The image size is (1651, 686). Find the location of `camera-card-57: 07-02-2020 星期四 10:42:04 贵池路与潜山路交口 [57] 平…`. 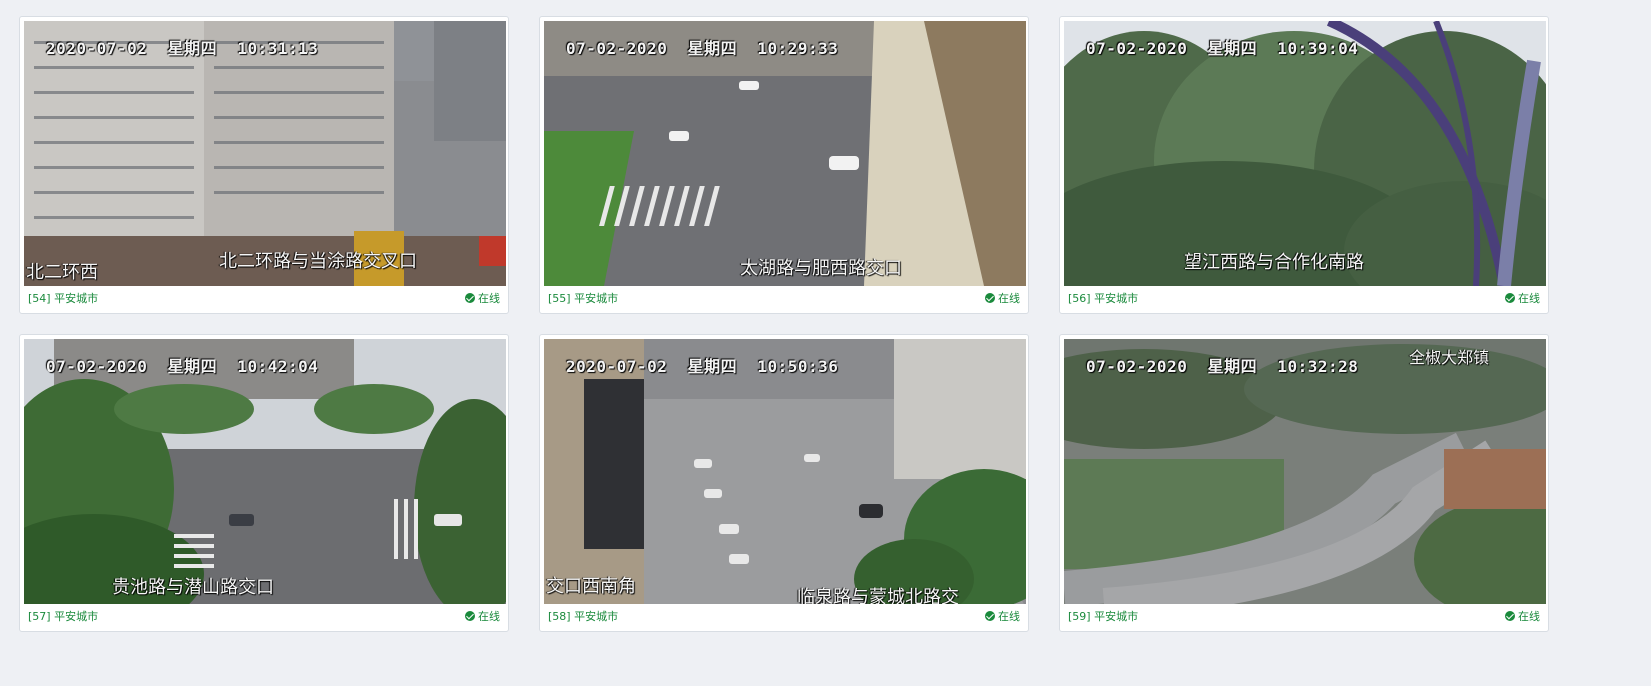

camera-card-57: 07-02-2020 星期四 10:42:04 贵池路与潜山路交口 [57] 平… is located at coordinates (264, 483).